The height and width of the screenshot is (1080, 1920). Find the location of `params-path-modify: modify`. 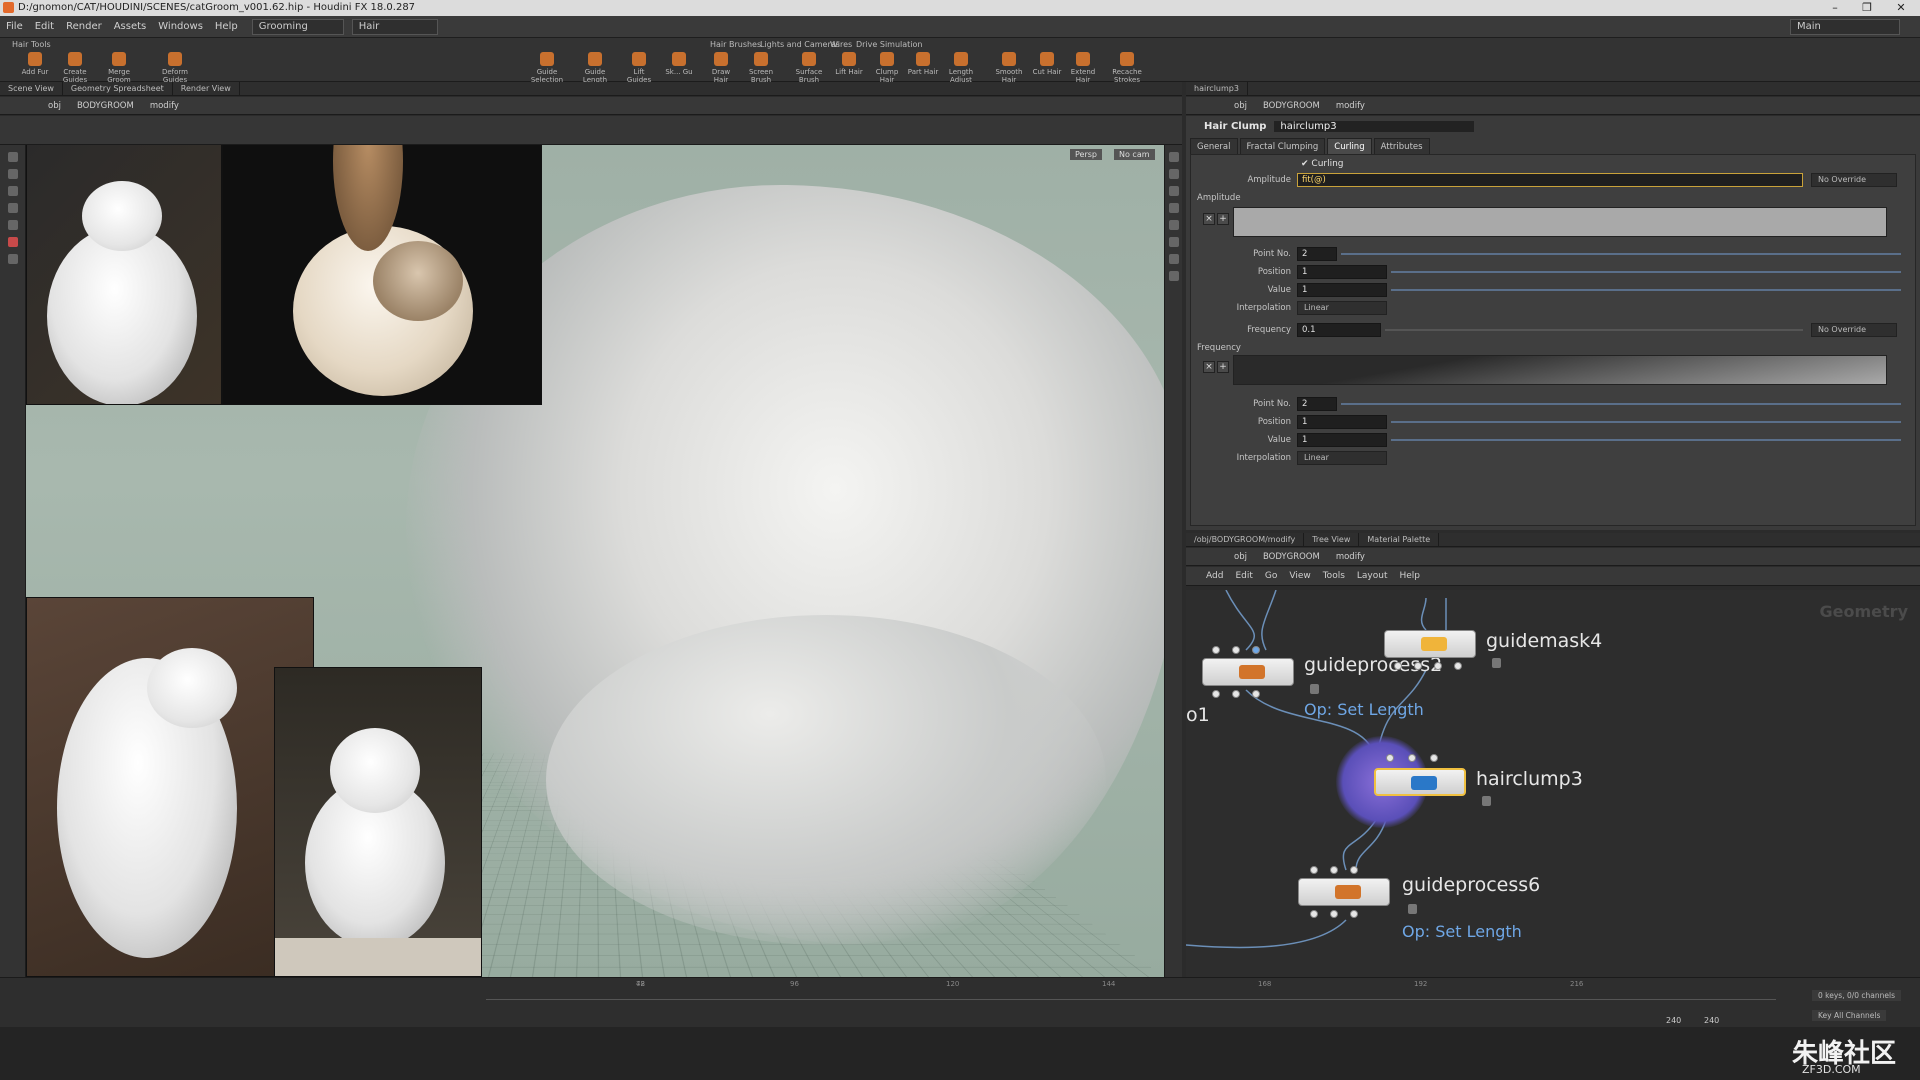

params-path-modify: modify is located at coordinates (1350, 106).